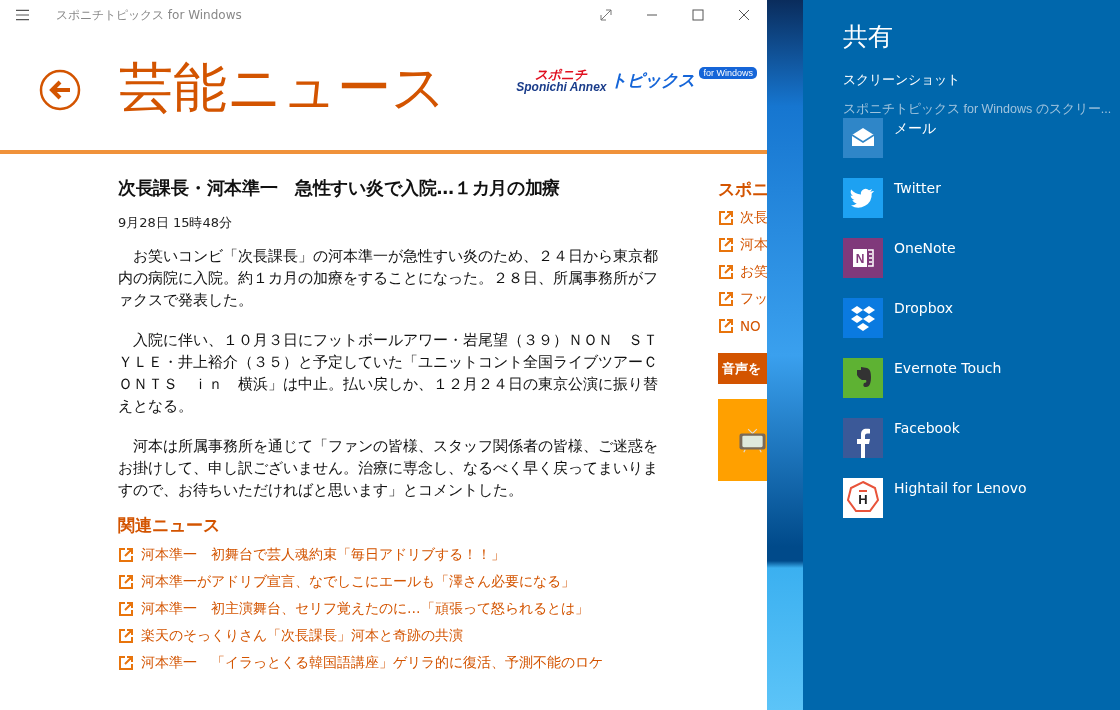 The image size is (1120, 710). I want to click on mail-app-icon, so click(863, 138).